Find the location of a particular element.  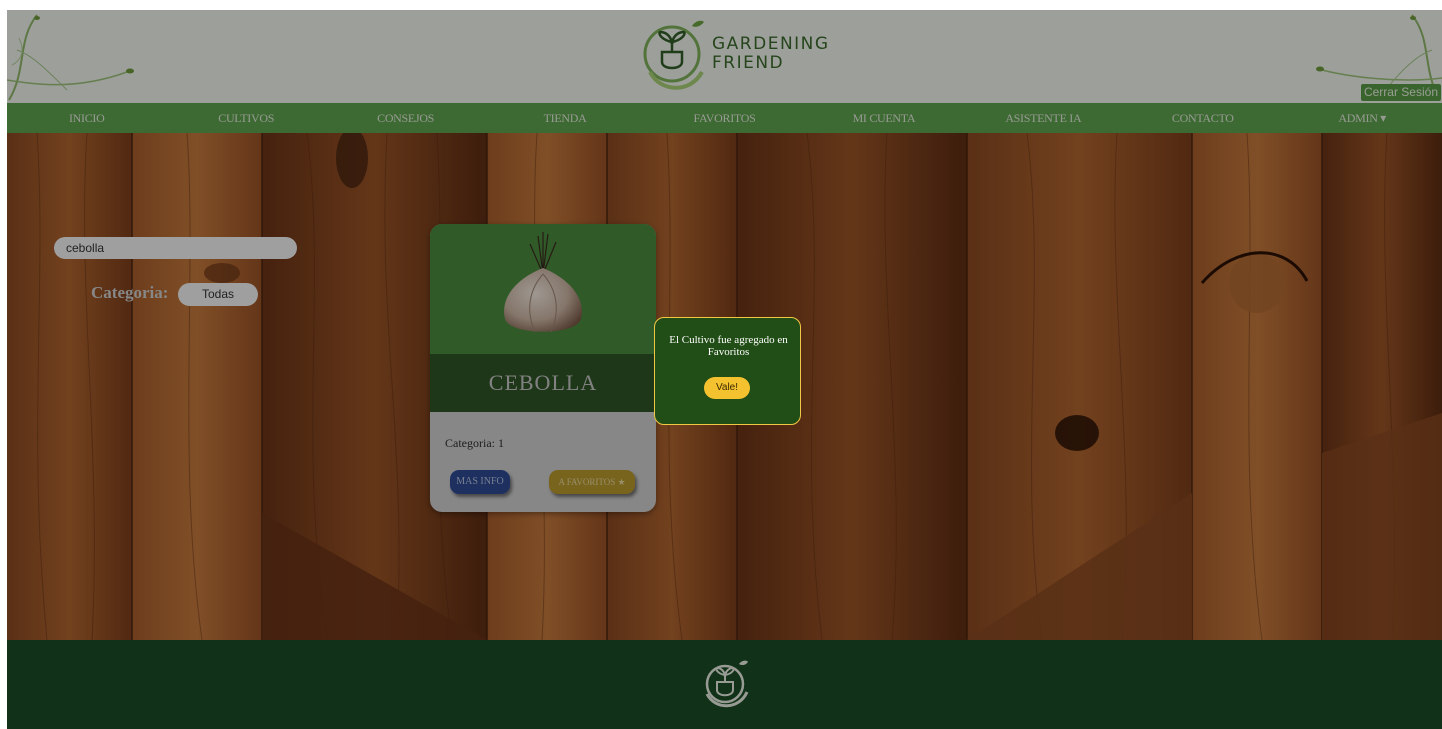

nav-item-tienda: TIENDA is located at coordinates (564, 118).